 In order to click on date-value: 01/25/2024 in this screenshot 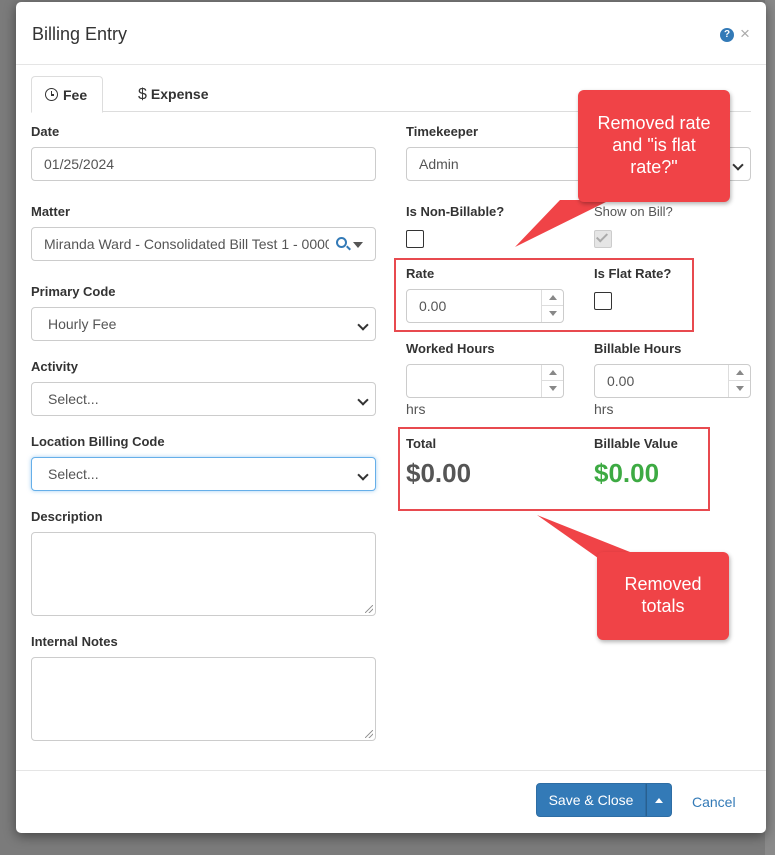, I will do `click(79, 164)`.